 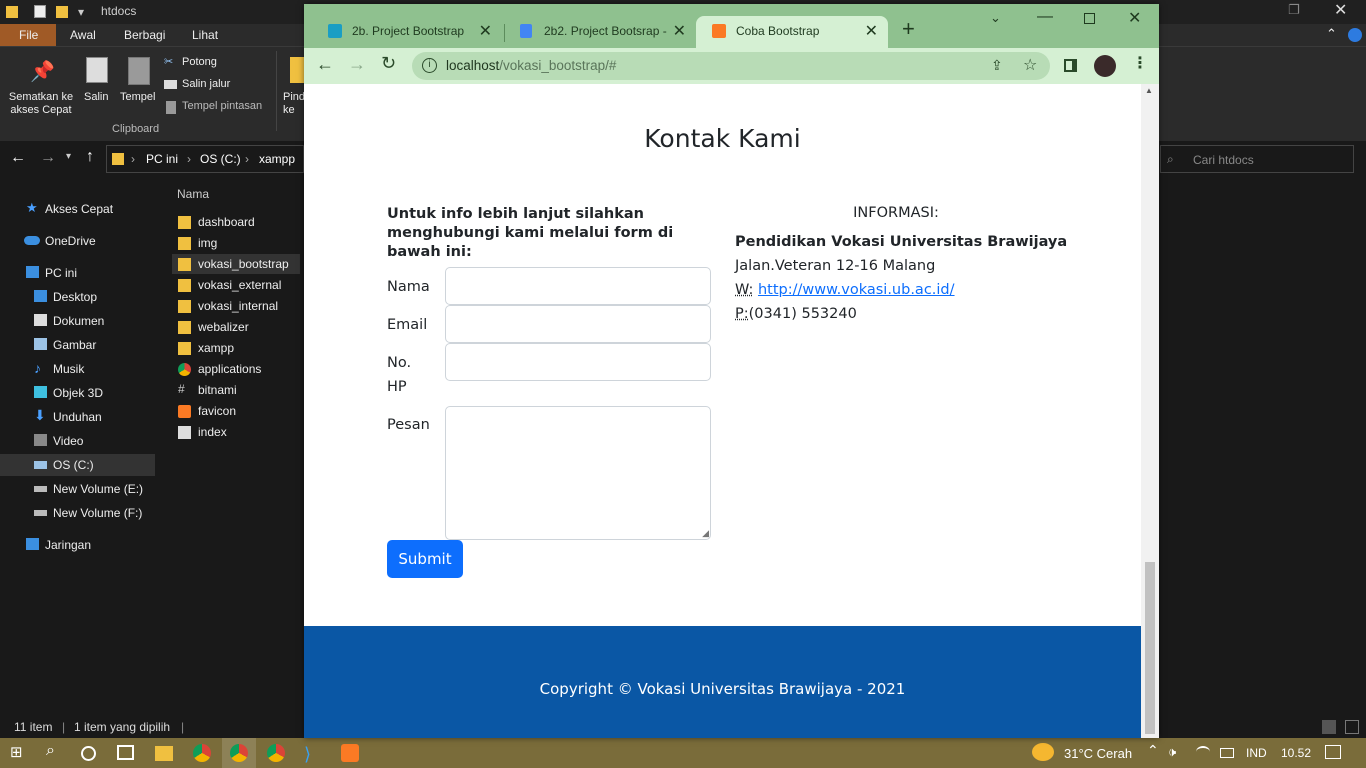 What do you see at coordinates (1172, 752) in the screenshot?
I see `speaker-icon: 🕩` at bounding box center [1172, 752].